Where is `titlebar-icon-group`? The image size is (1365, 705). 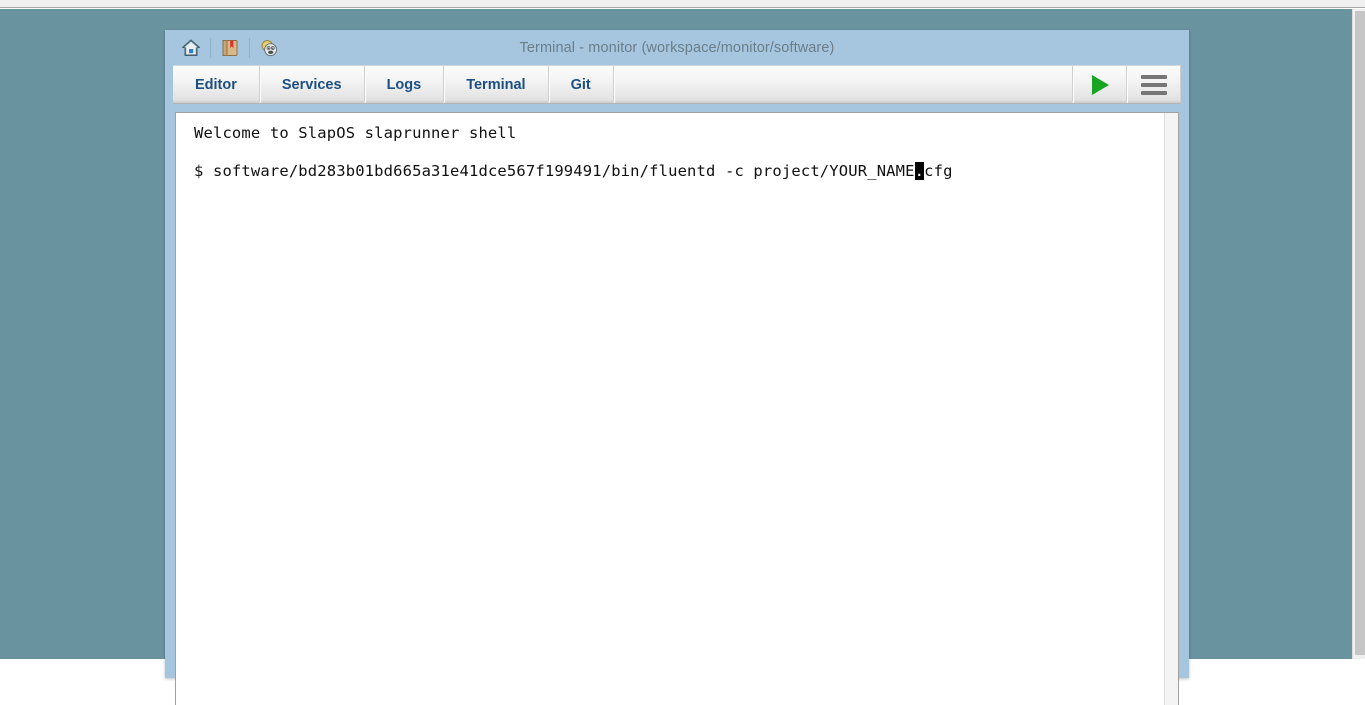
titlebar-icon-group is located at coordinates (223, 47).